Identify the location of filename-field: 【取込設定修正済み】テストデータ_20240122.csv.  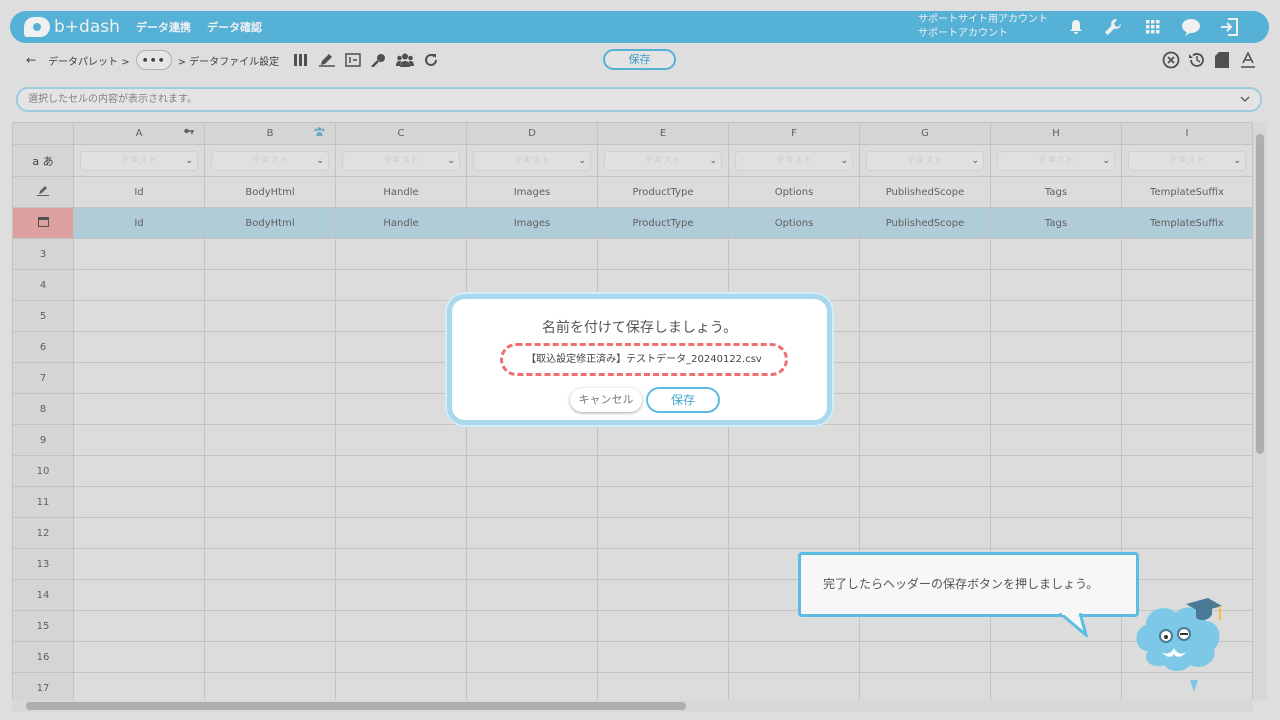
(644, 359).